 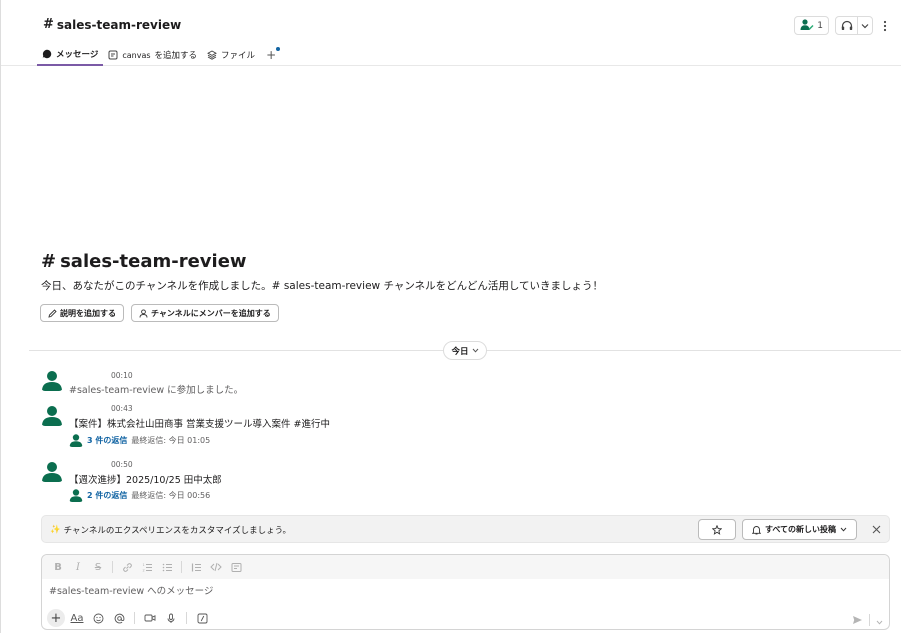 I want to click on formatting-toolbar: B I S 12, so click(x=465, y=567).